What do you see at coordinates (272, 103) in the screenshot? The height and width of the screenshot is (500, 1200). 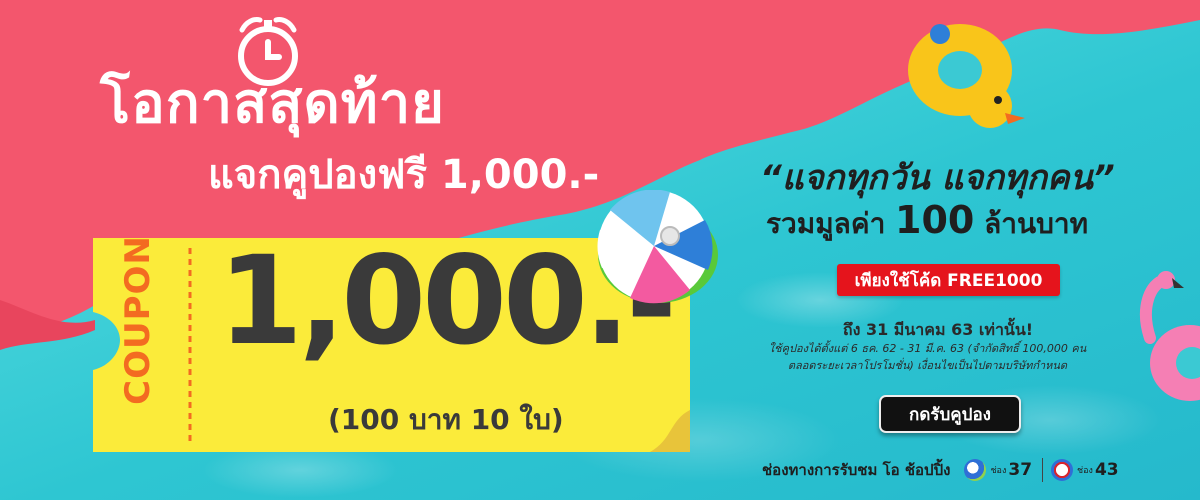 I see `headline-last-chance: โอกาสสุดท้าย` at bounding box center [272, 103].